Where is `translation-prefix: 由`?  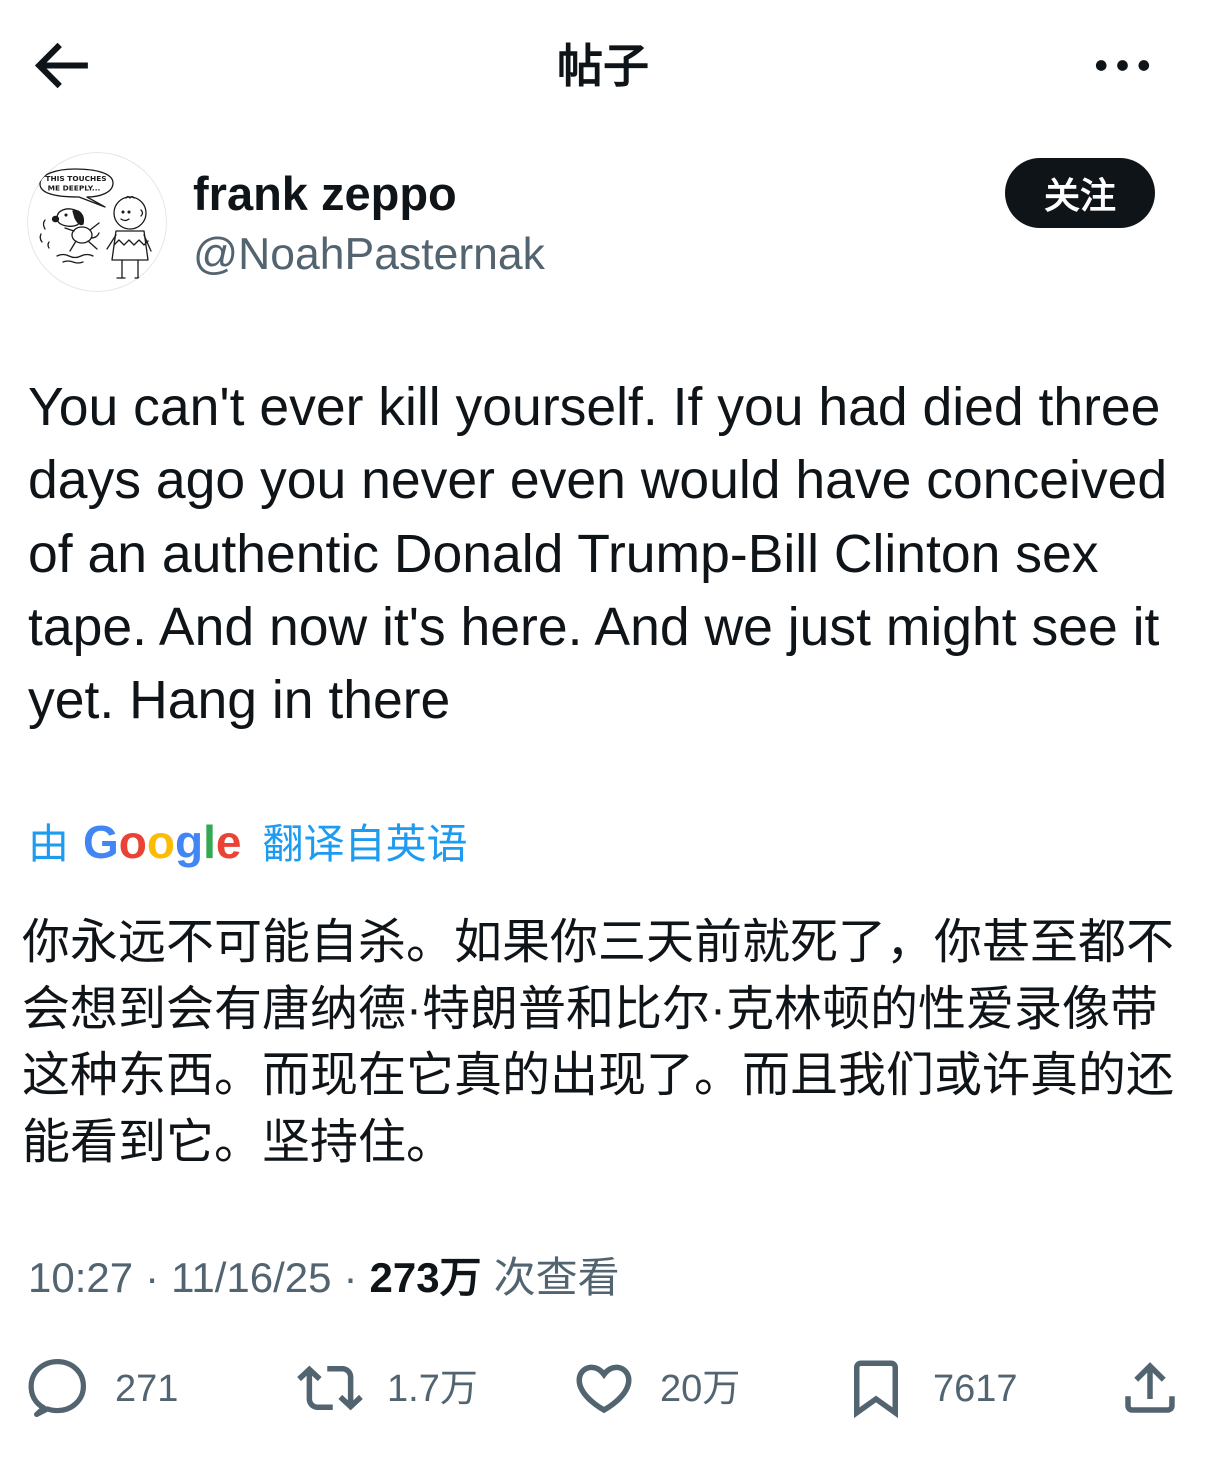
translation-prefix: 由 is located at coordinates (48, 844).